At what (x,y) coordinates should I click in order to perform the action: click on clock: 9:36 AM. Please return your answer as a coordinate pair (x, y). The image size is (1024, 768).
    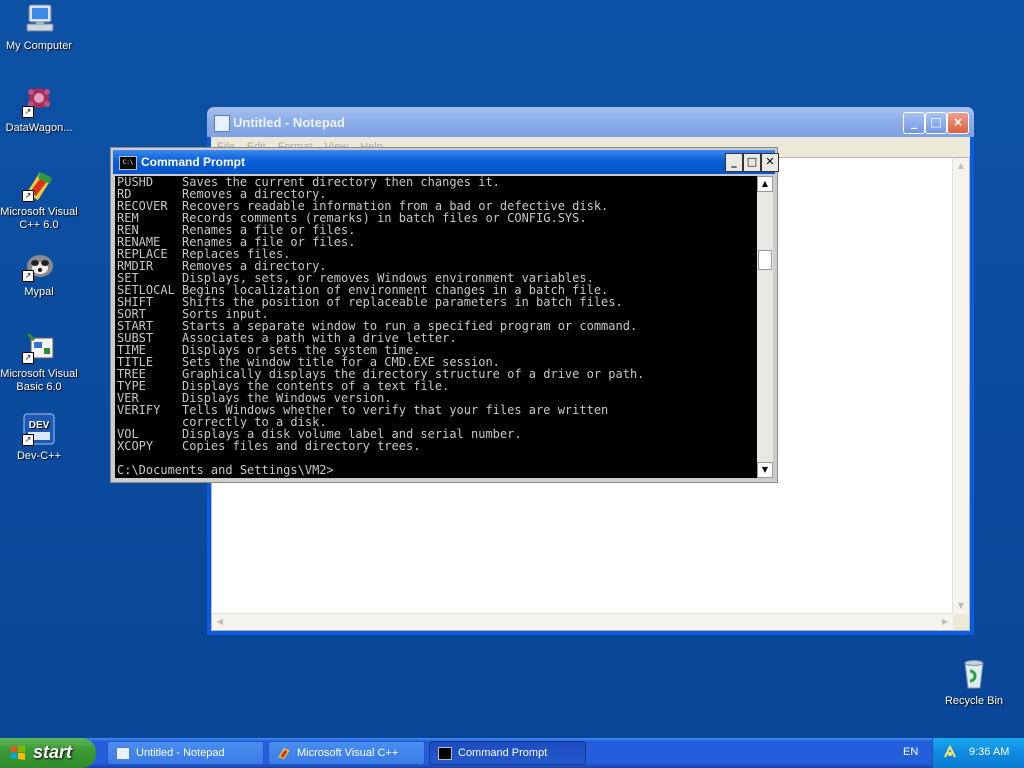
    Looking at the image, I should click on (989, 752).